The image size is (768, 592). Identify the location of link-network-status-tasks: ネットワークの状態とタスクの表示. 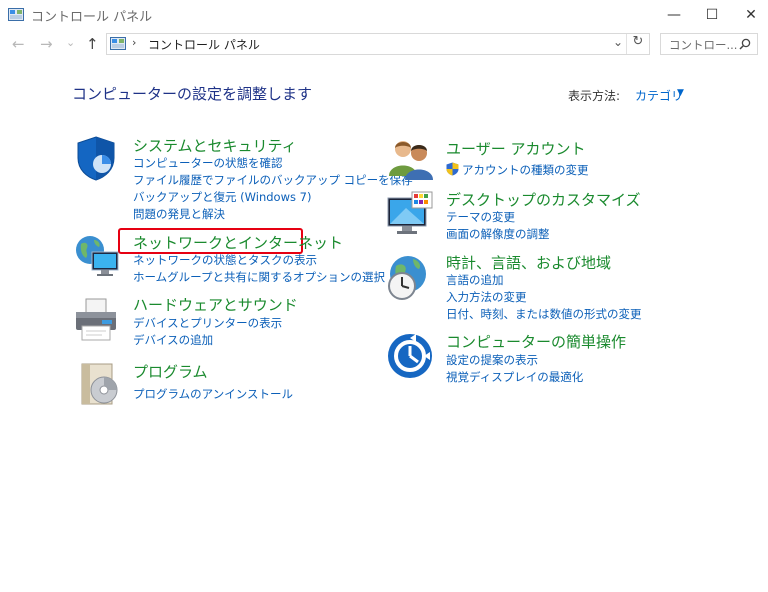
(225, 260).